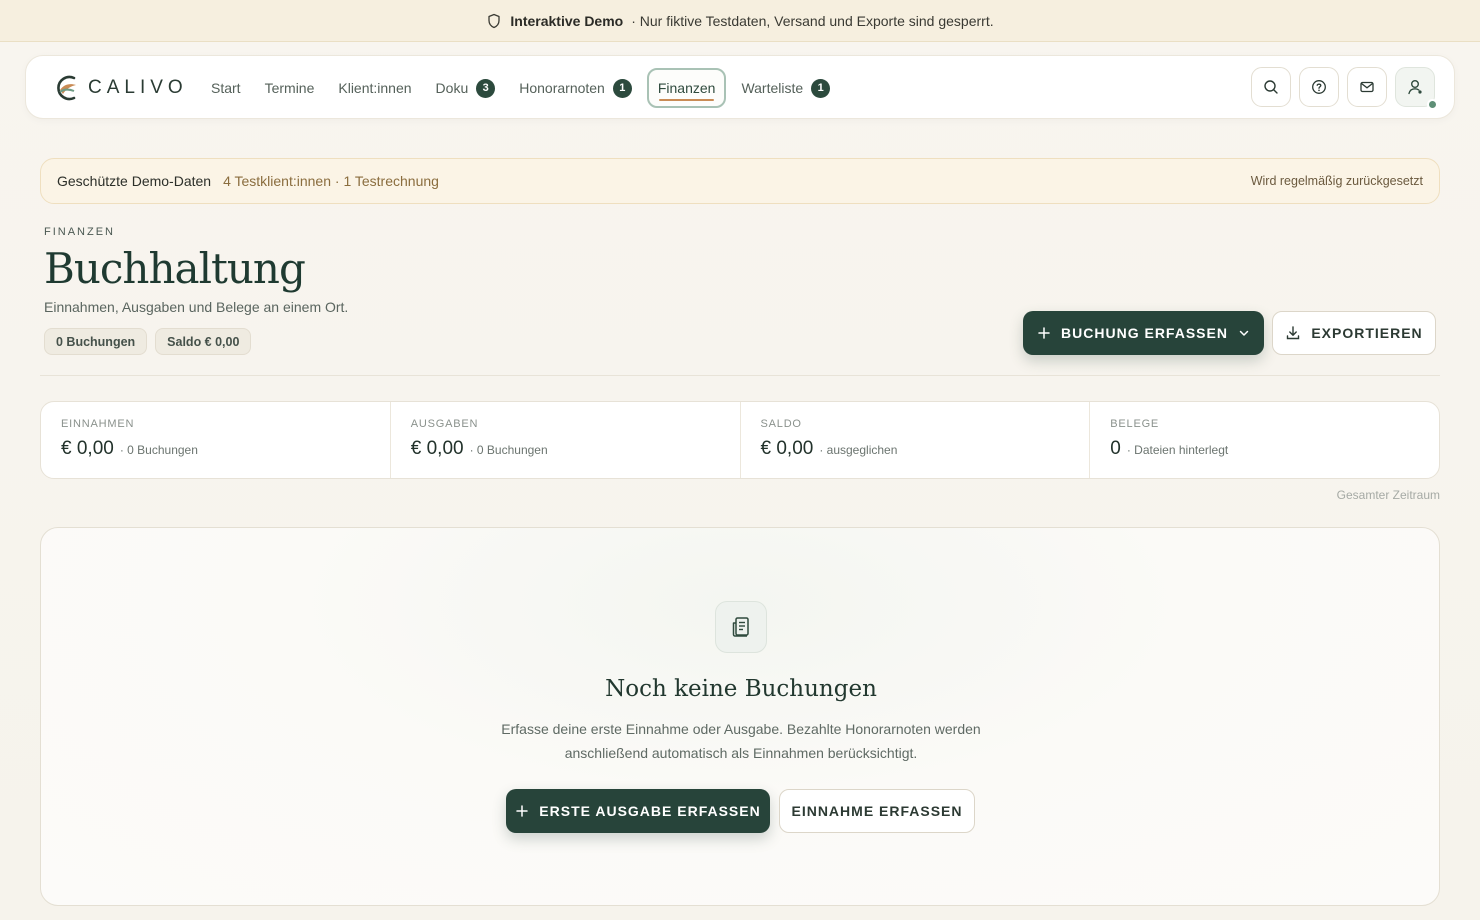 This screenshot has width=1480, height=920. What do you see at coordinates (175, 268) in the screenshot?
I see `page-title: Buchhaltung` at bounding box center [175, 268].